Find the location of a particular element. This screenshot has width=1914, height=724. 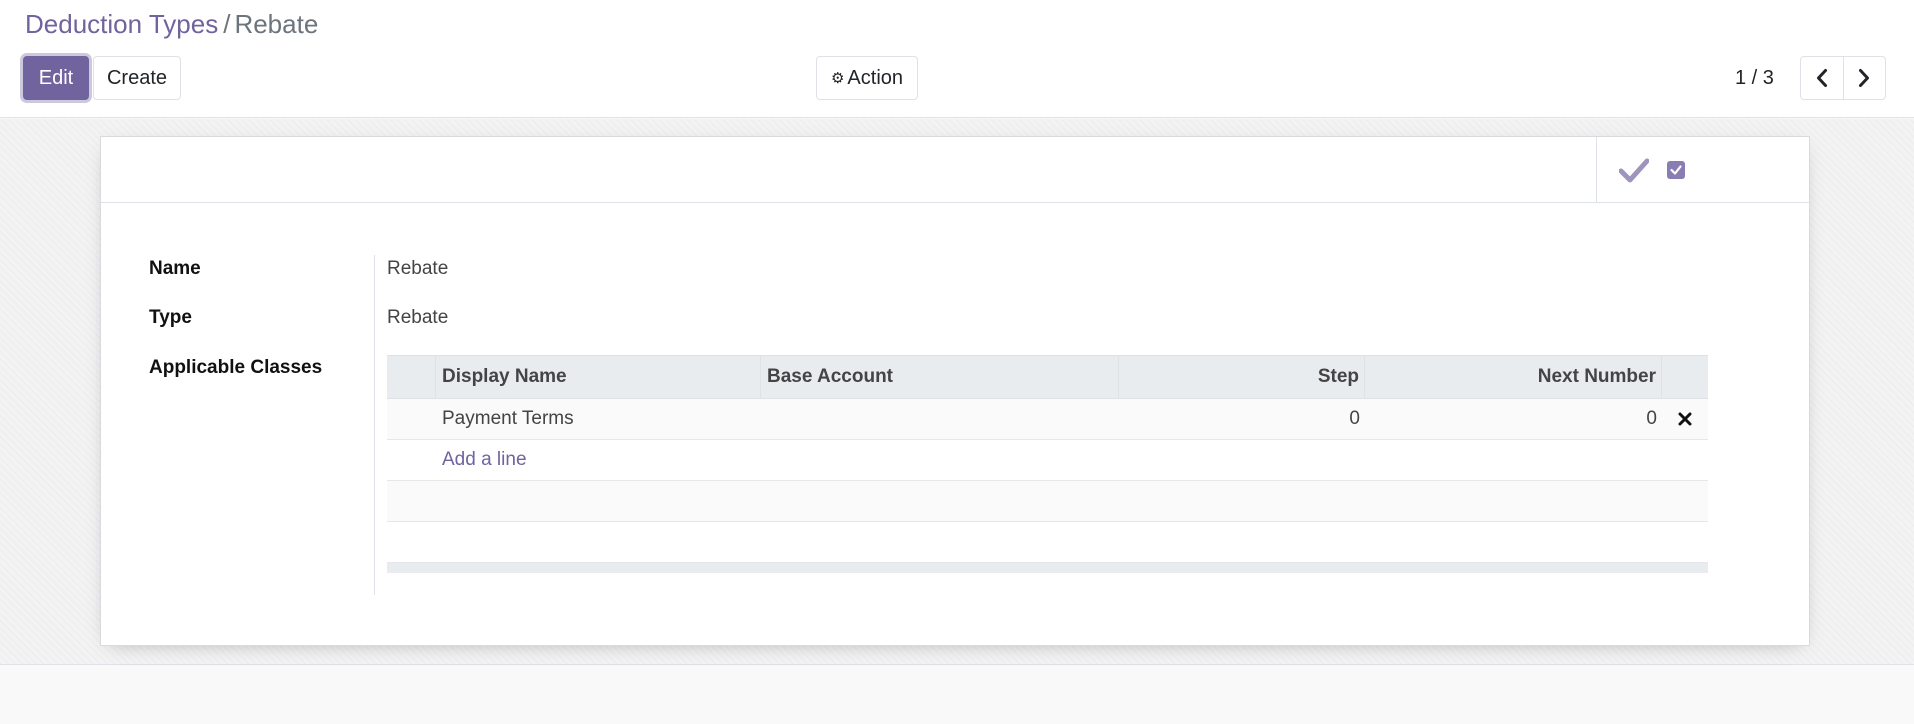

add-a-line-link: Add a line is located at coordinates (484, 460).